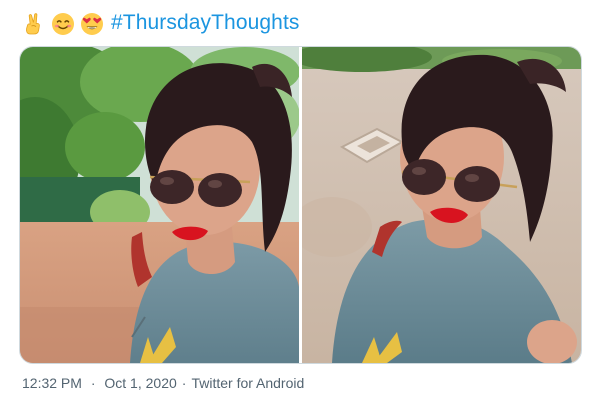 Image resolution: width=600 pixels, height=400 pixels. I want to click on victory-hand-emoji-icon, so click(34, 24).